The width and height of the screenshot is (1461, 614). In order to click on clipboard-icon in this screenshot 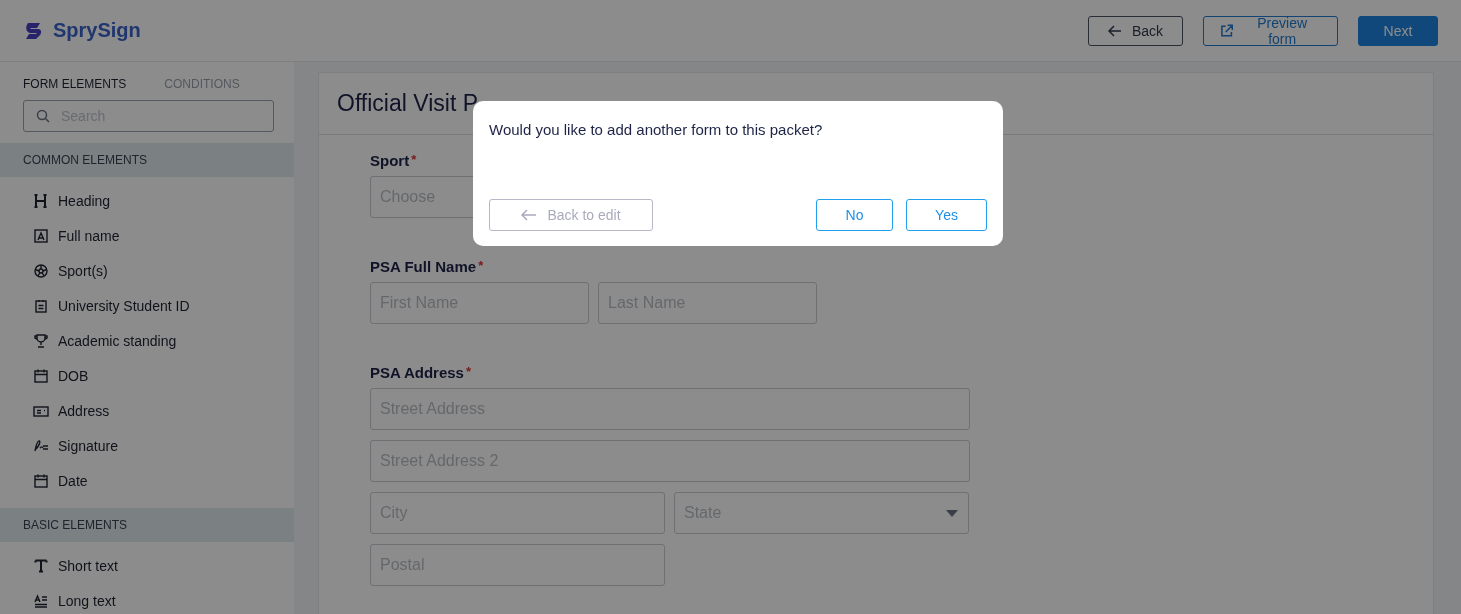, I will do `click(41, 305)`.